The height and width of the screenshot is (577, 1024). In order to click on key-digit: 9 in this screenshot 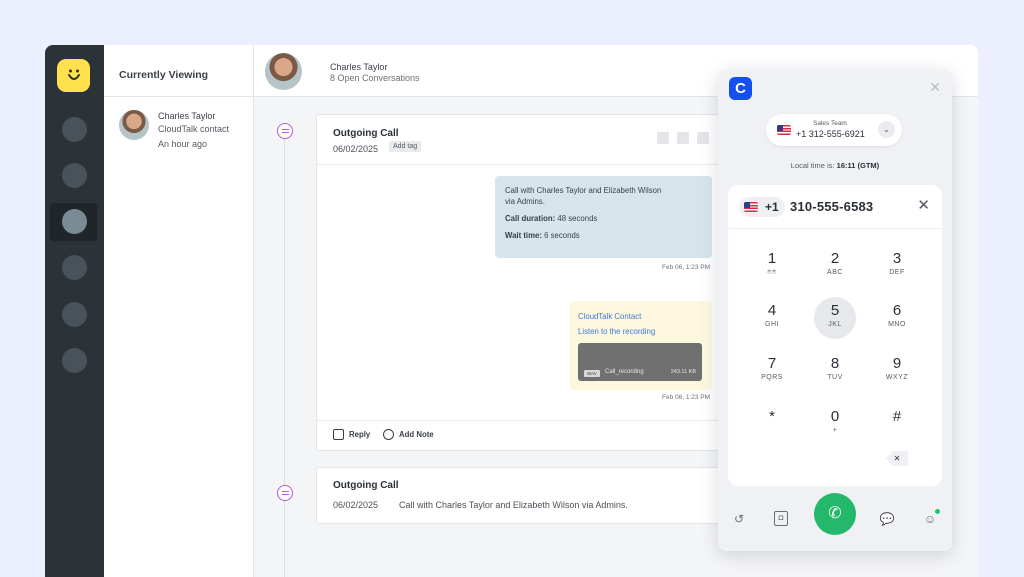, I will do `click(897, 363)`.